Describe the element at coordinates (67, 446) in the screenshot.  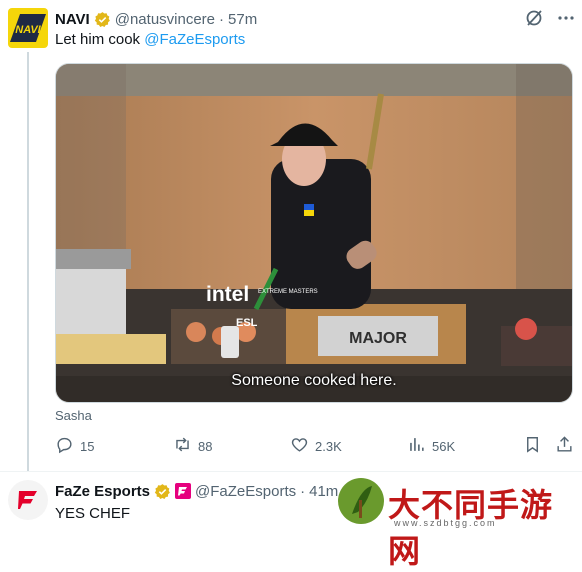
I see `reply-icon` at that location.